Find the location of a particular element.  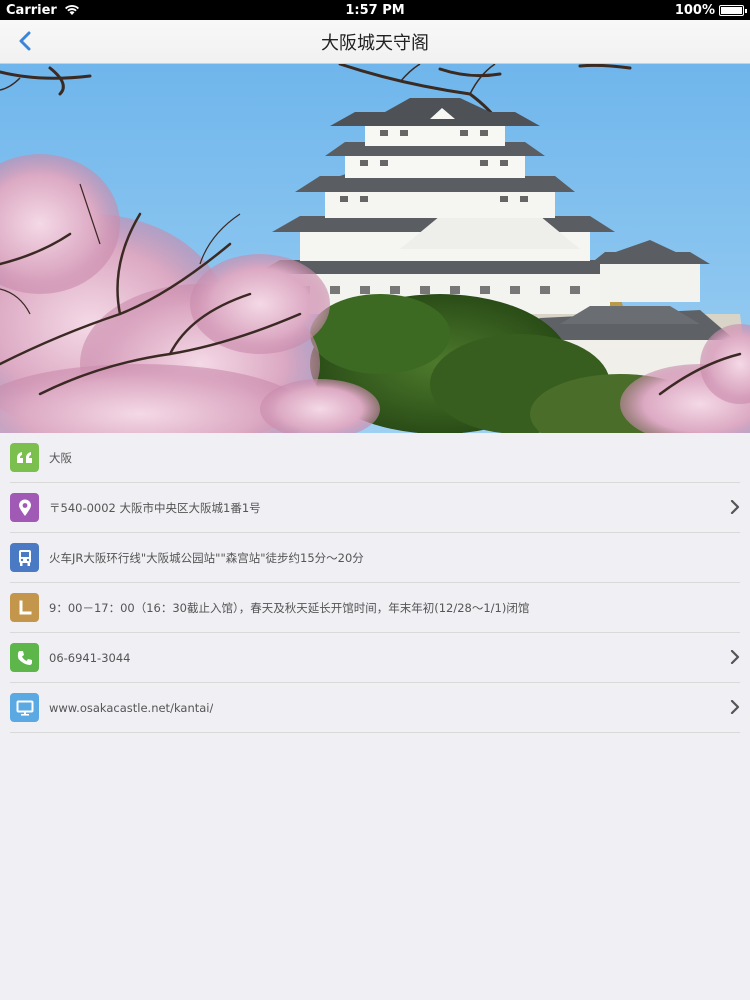

hours-icon-box is located at coordinates (24, 607).